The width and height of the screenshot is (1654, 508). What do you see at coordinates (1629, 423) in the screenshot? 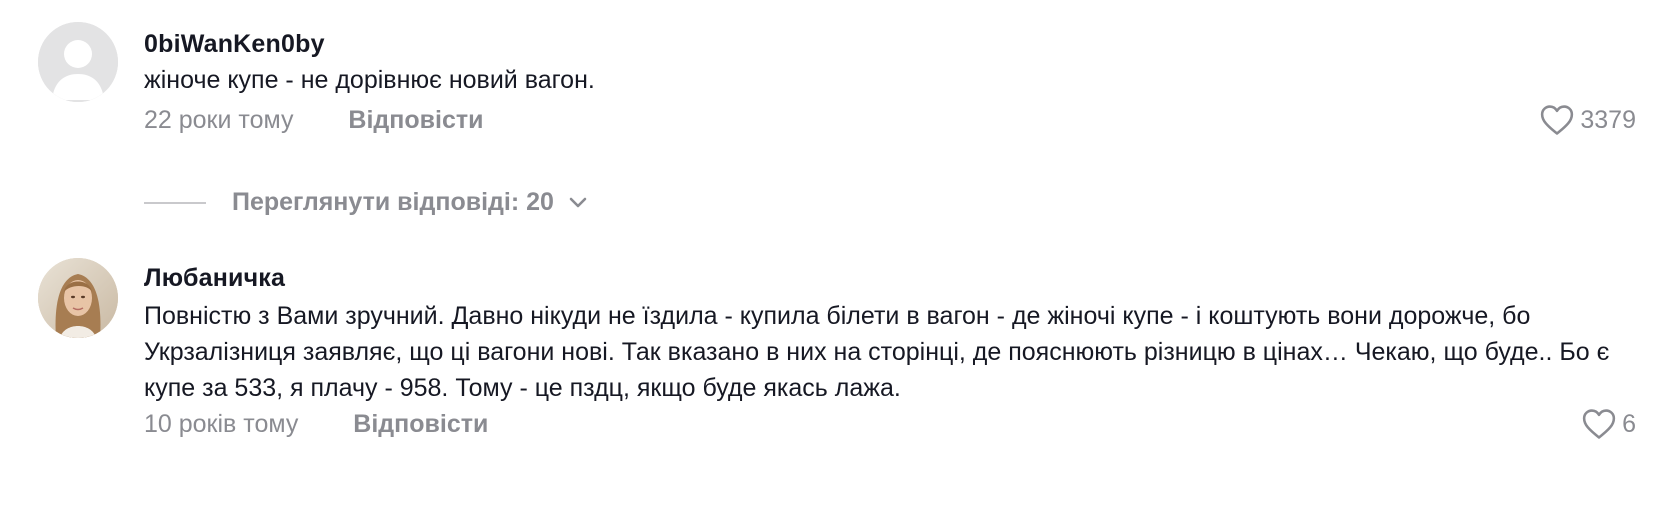
I see `like-count: 6` at bounding box center [1629, 423].